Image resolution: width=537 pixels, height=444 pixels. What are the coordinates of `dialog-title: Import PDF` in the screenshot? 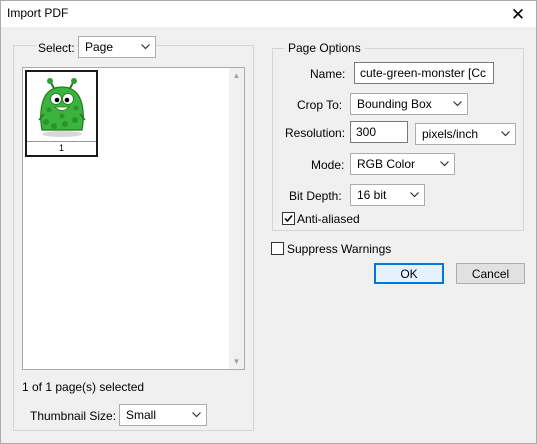 It's located at (38, 13).